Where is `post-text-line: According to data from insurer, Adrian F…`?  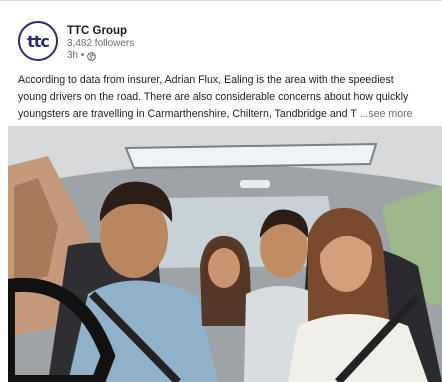
post-text-line: According to data from insurer, Adrian F… is located at coordinates (206, 80).